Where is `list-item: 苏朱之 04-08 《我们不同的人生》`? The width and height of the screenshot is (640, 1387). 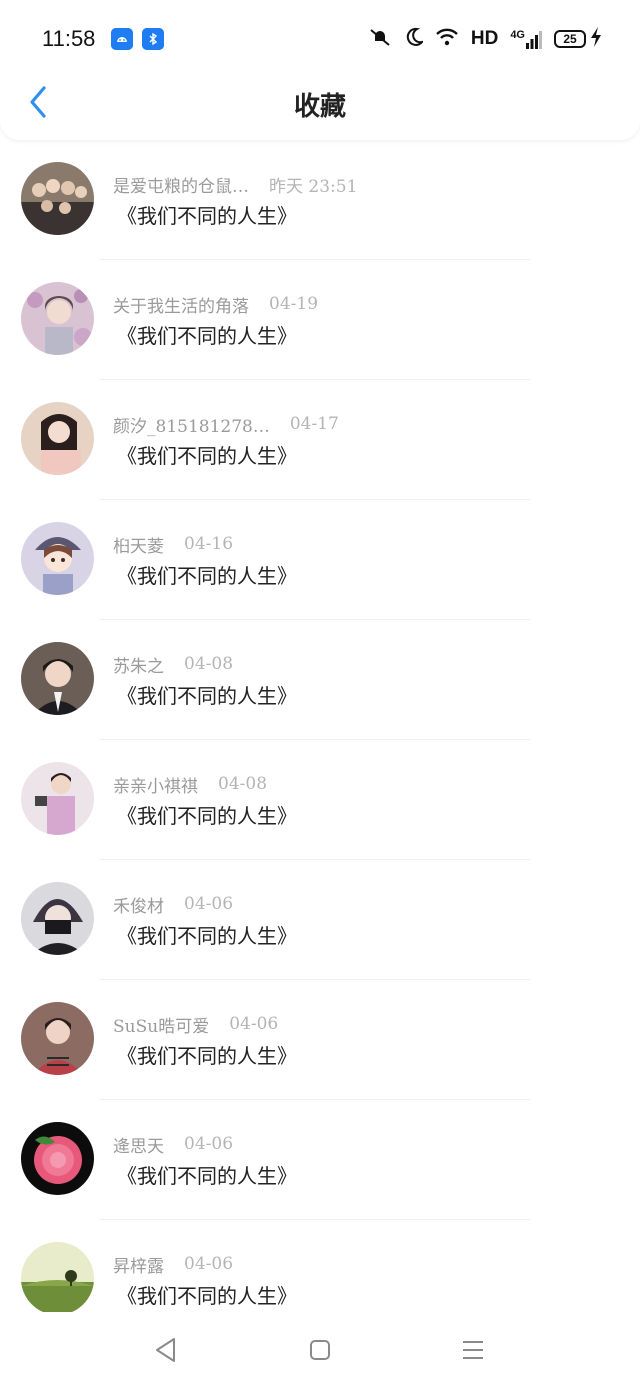 list-item: 苏朱之 04-08 《我们不同的人生》 is located at coordinates (320, 680).